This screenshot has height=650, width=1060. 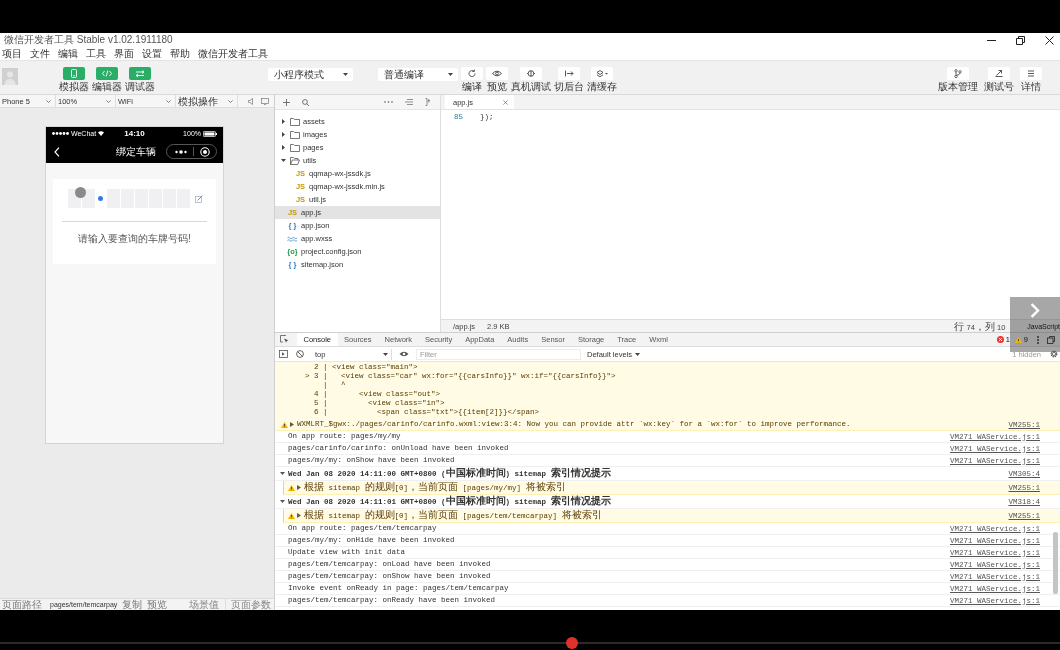 What do you see at coordinates (283, 354) in the screenshot?
I see `sidebar-toggle-icon` at bounding box center [283, 354].